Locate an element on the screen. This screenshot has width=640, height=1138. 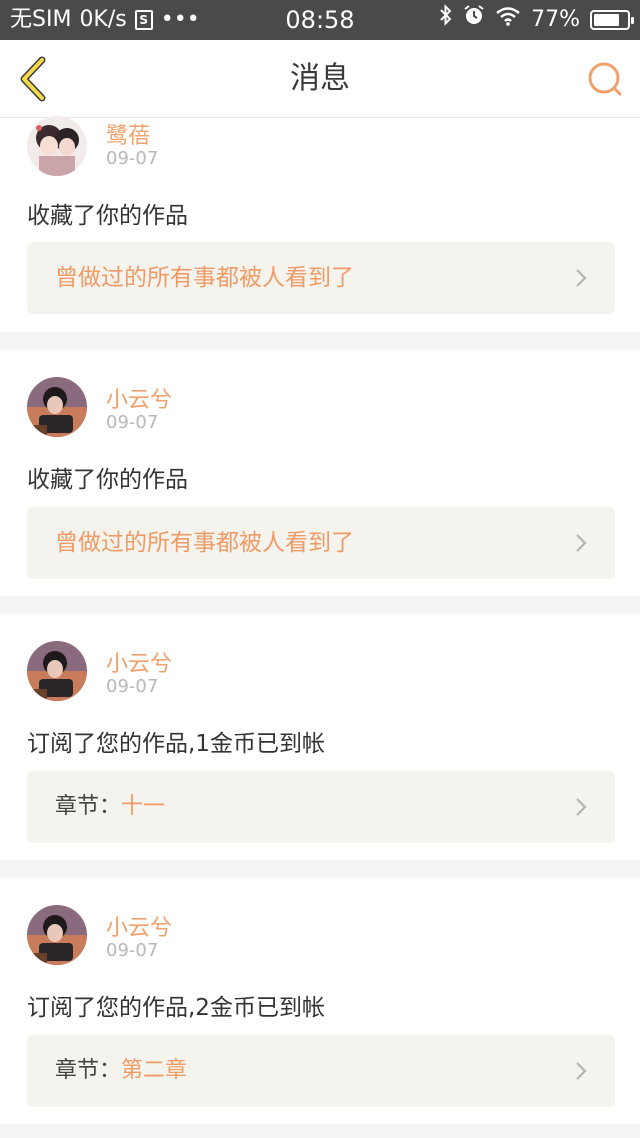
chapter-link: 章节：十一 is located at coordinates (321, 807).